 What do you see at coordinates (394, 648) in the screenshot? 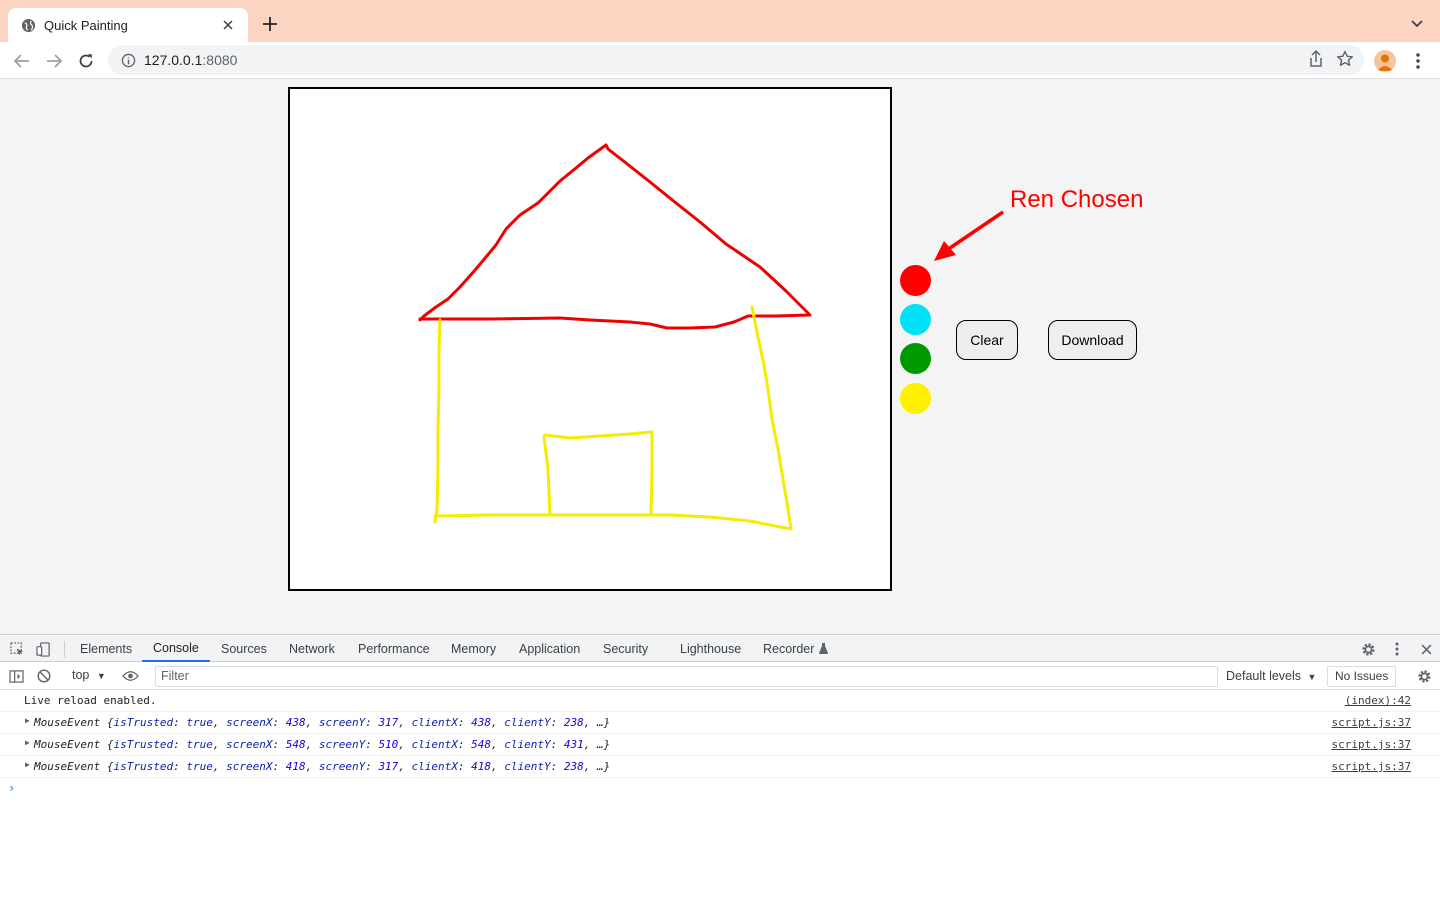
I see `tab-performance: Performance` at bounding box center [394, 648].